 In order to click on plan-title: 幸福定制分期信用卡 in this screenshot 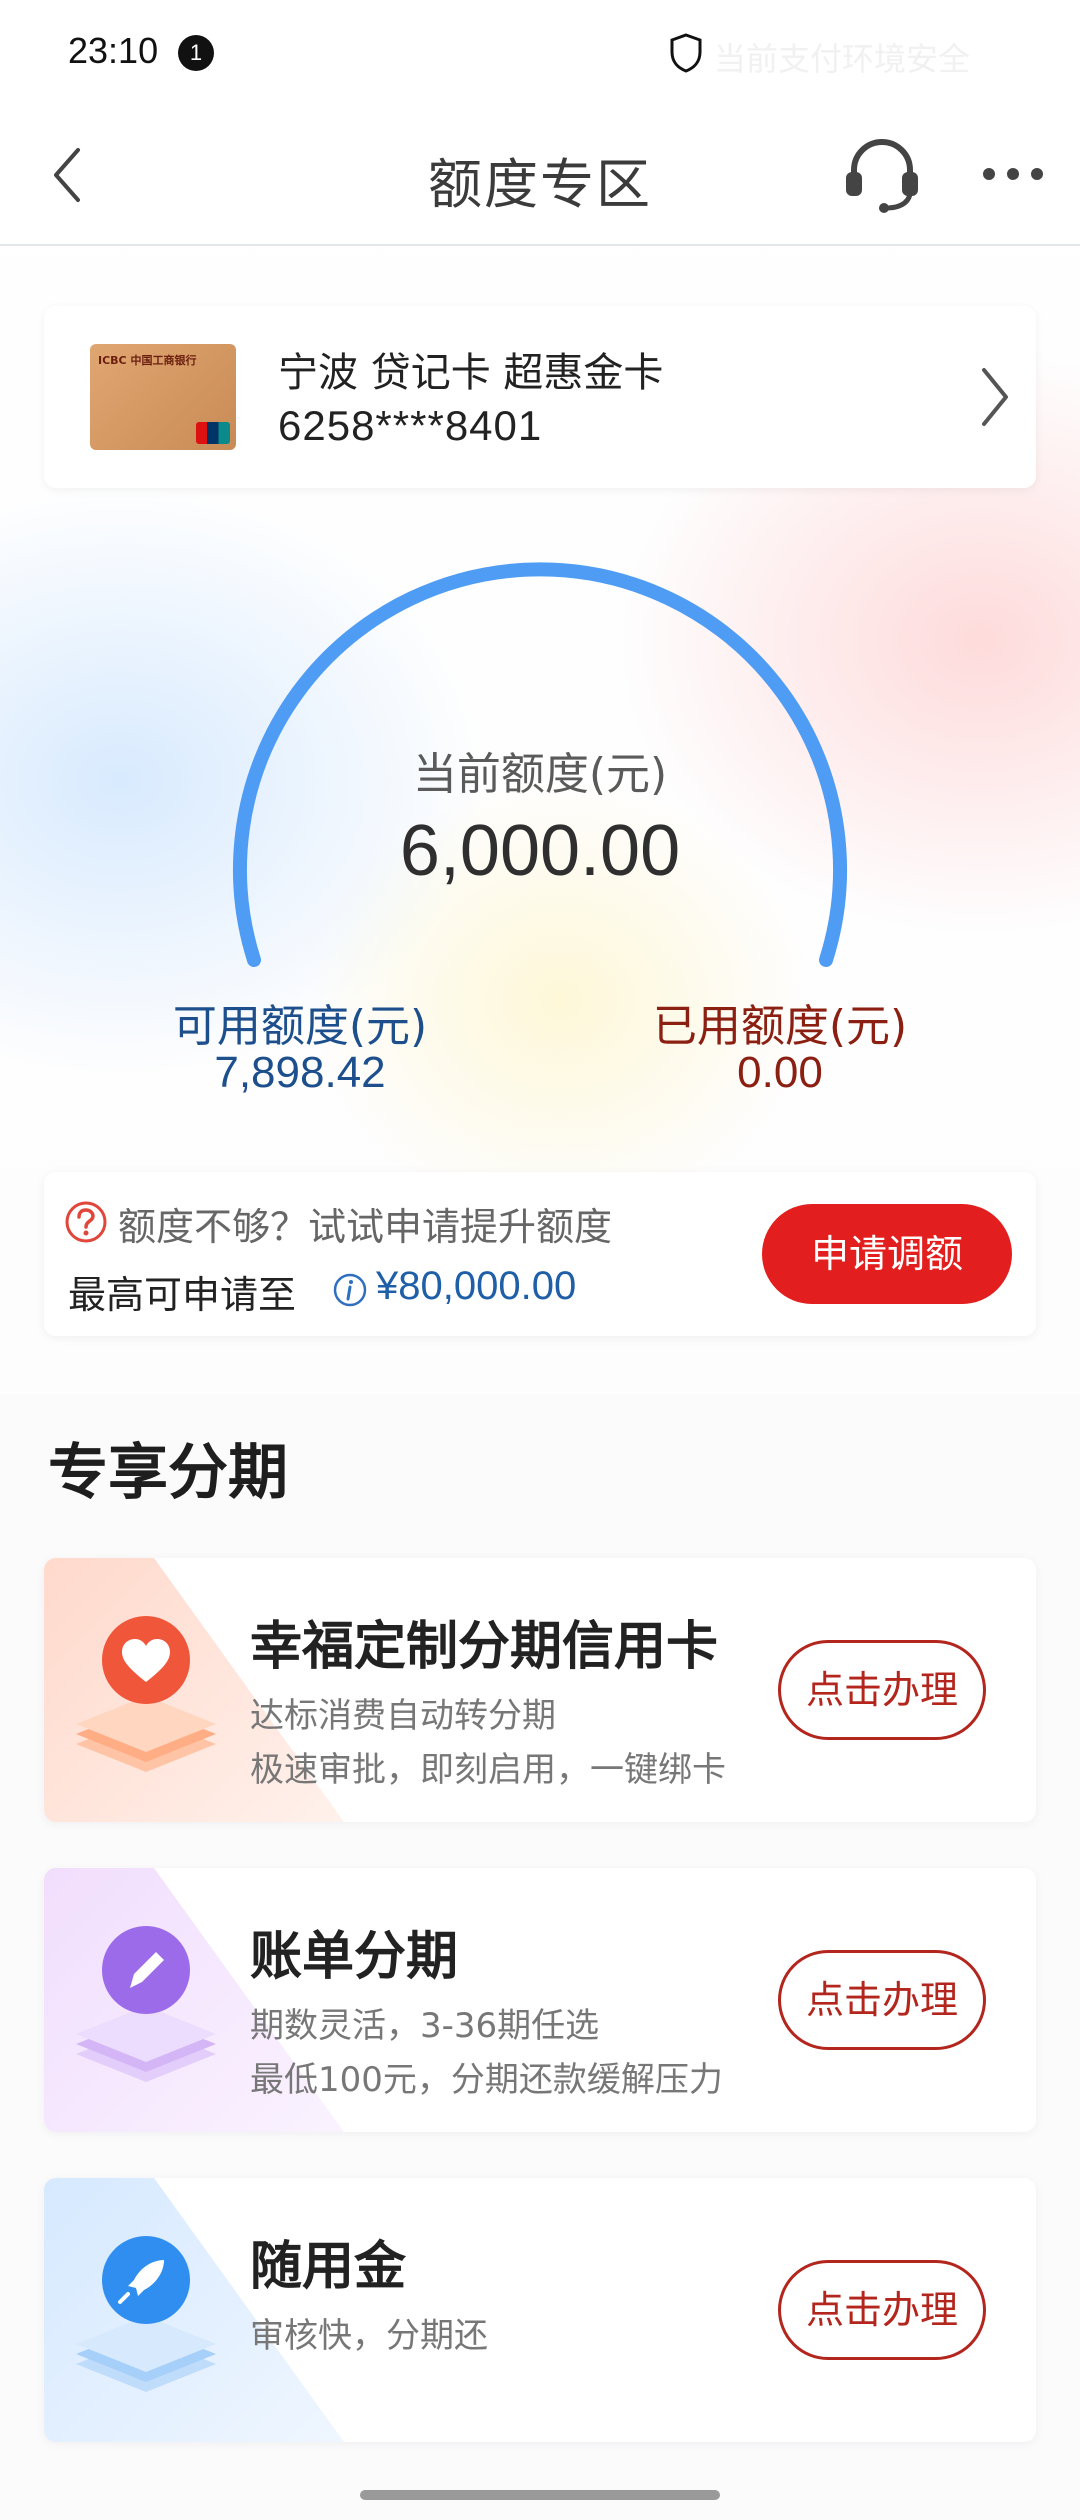, I will do `click(484, 1647)`.